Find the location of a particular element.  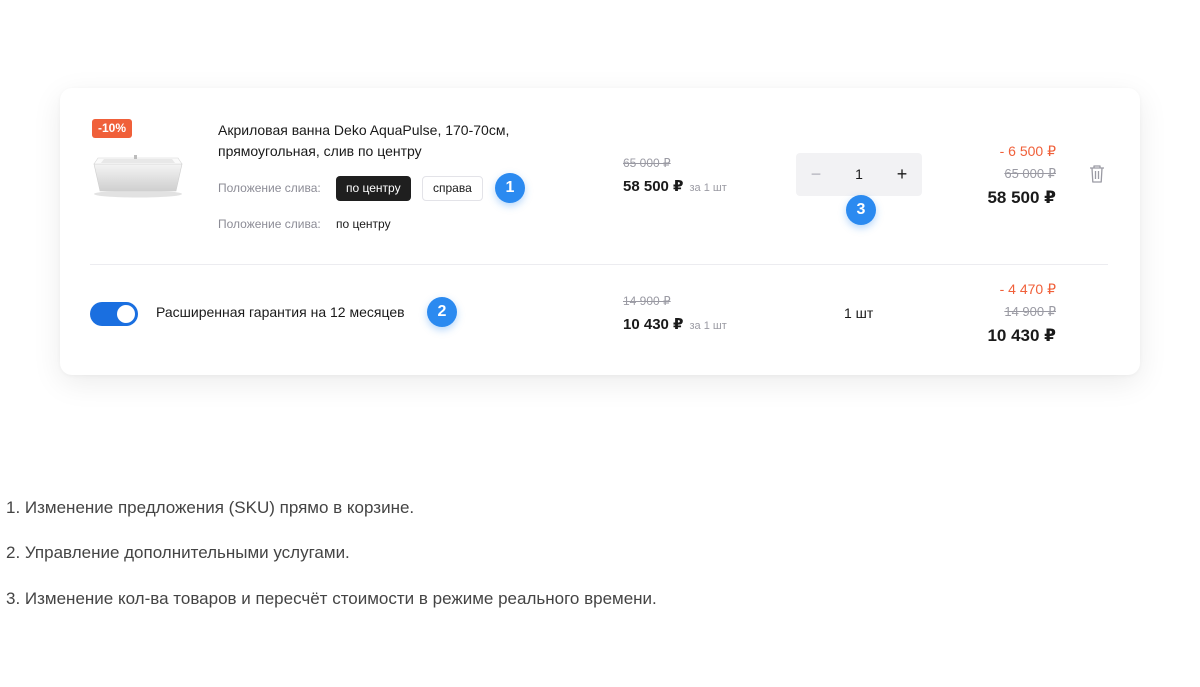

drain-position-label: Положение слива: is located at coordinates (269, 188).